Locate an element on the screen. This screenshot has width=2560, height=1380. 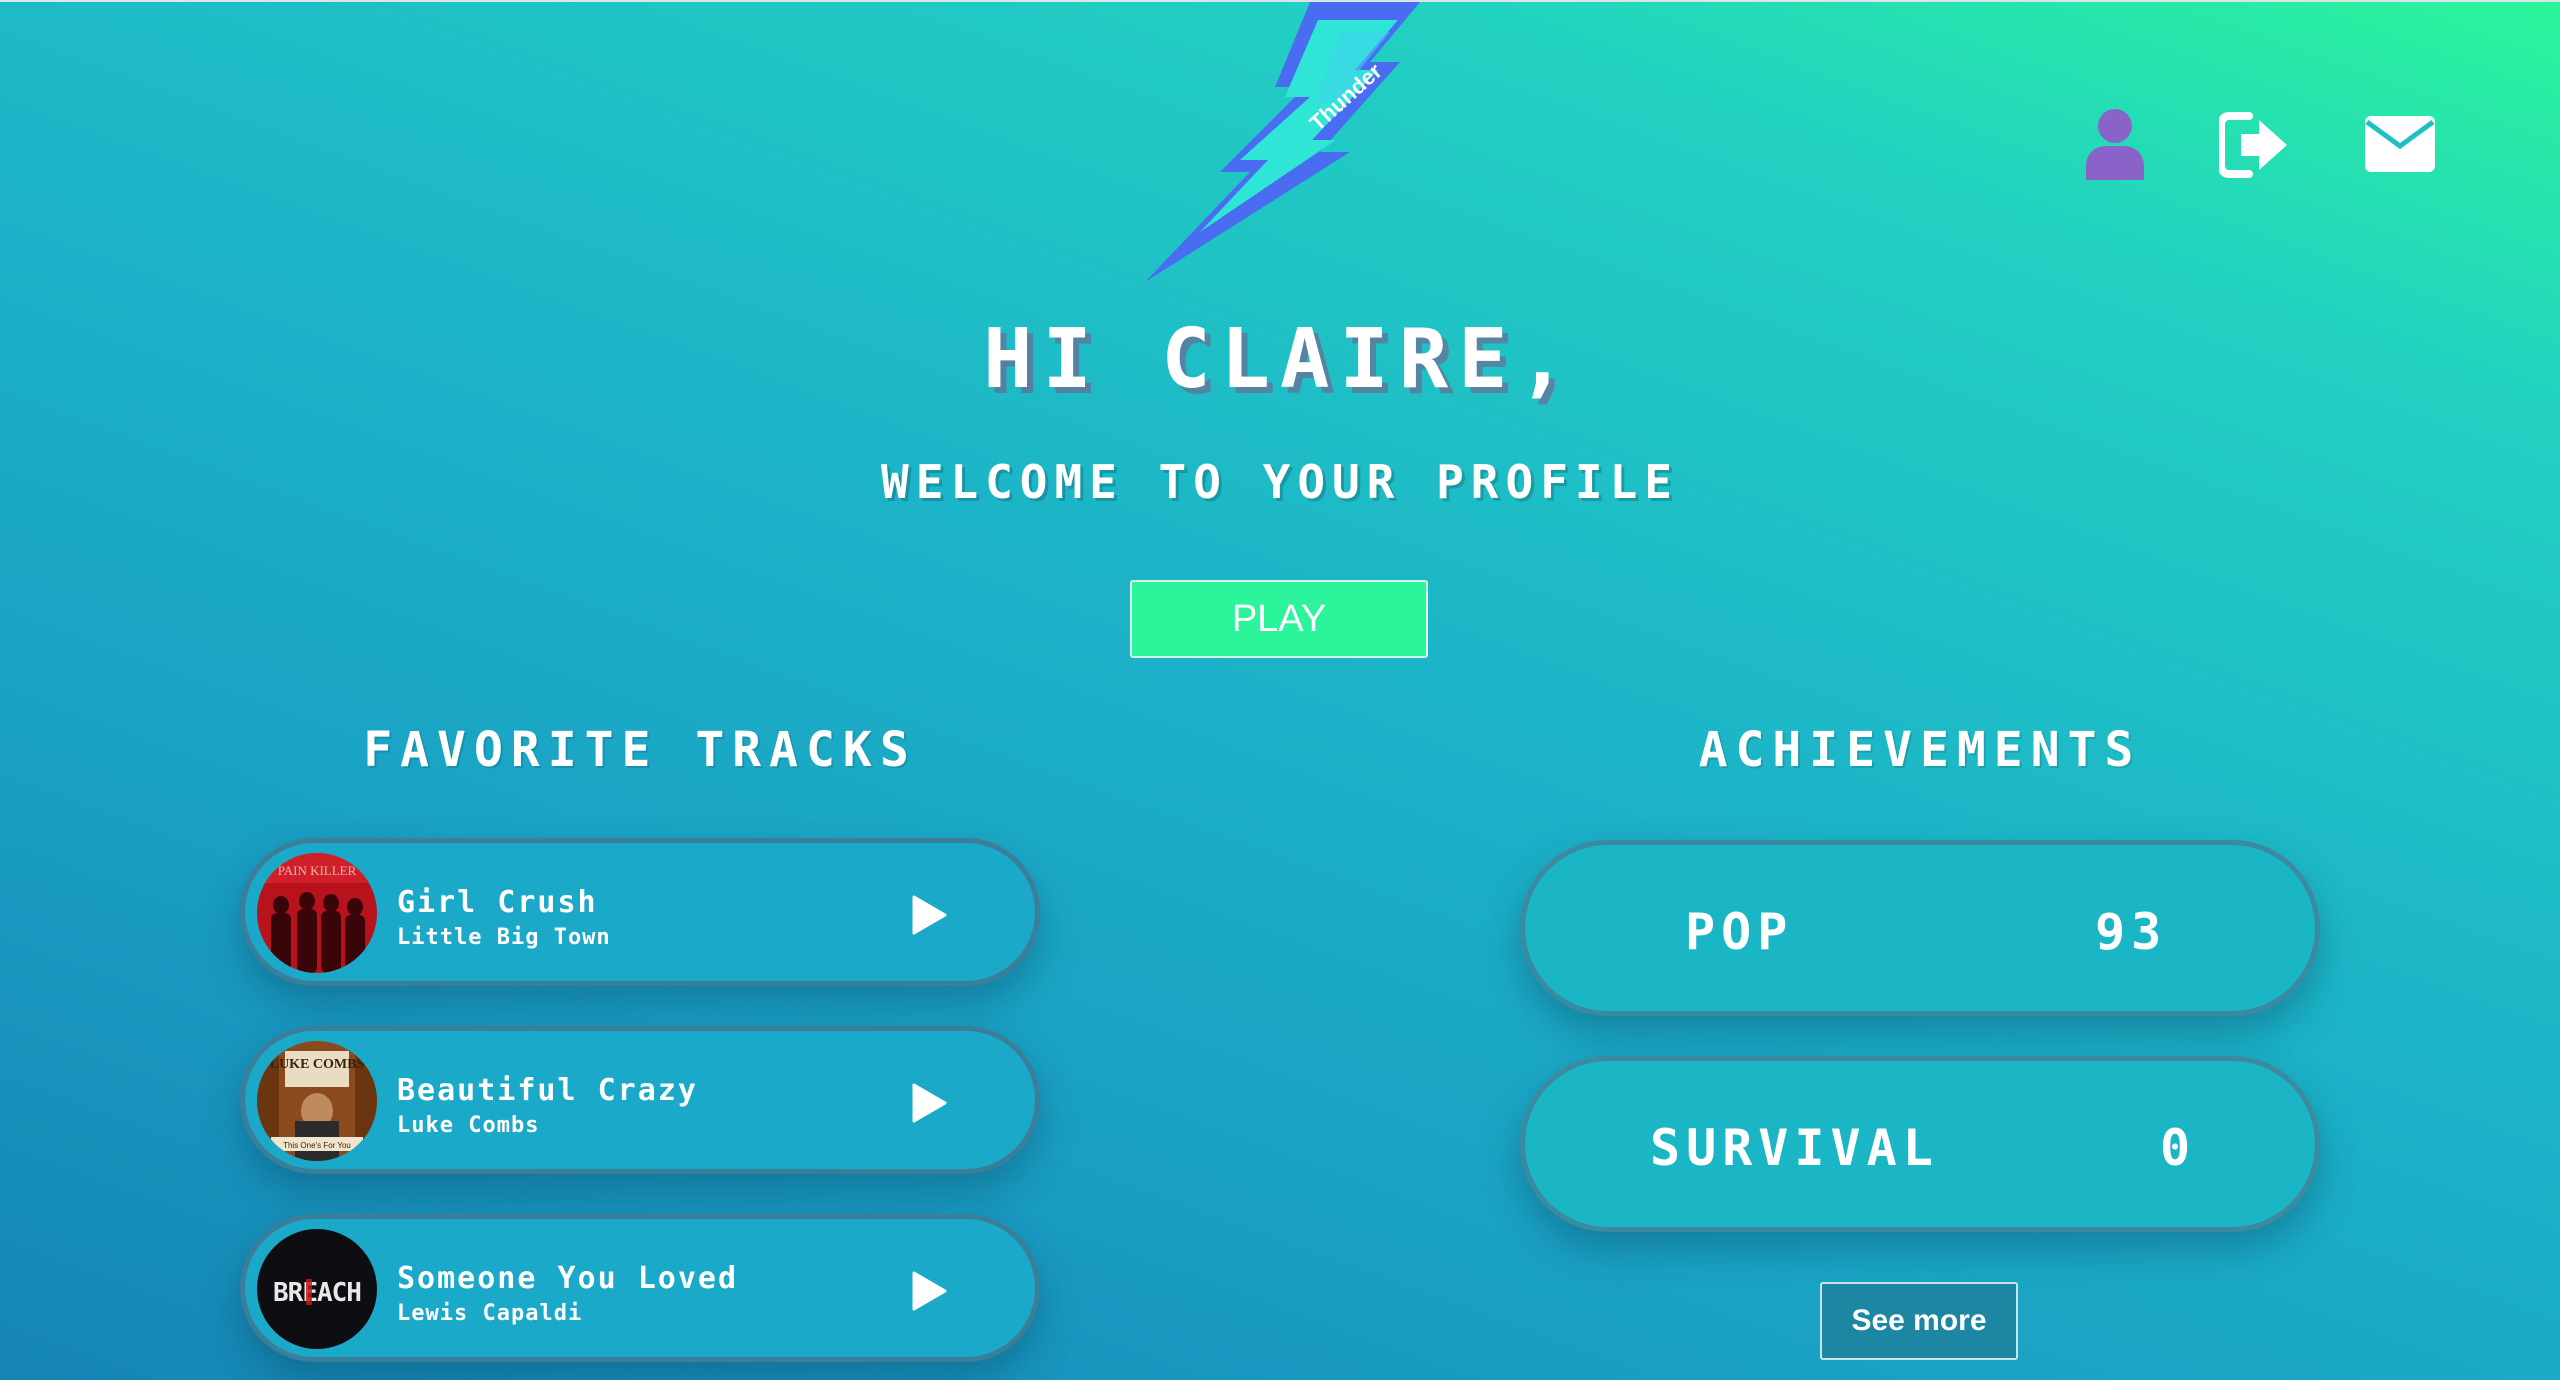
achievement-item: SURVIVAL 0 is located at coordinates (1920, 1144).